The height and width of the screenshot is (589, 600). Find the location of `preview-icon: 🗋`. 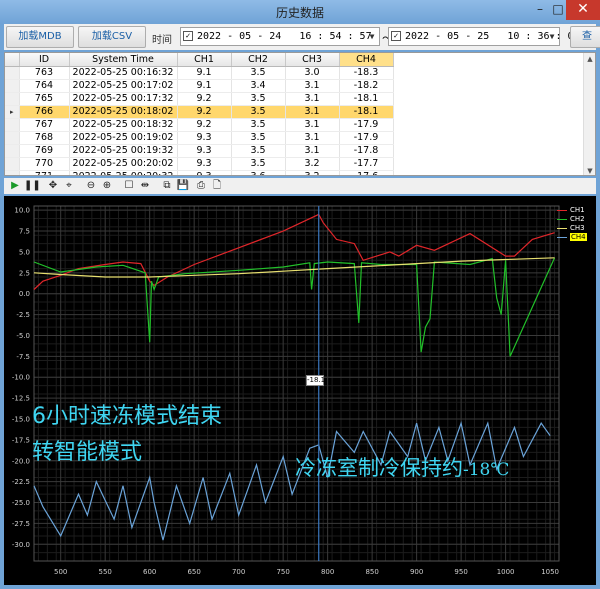

preview-icon: 🗋 is located at coordinates (217, 186).